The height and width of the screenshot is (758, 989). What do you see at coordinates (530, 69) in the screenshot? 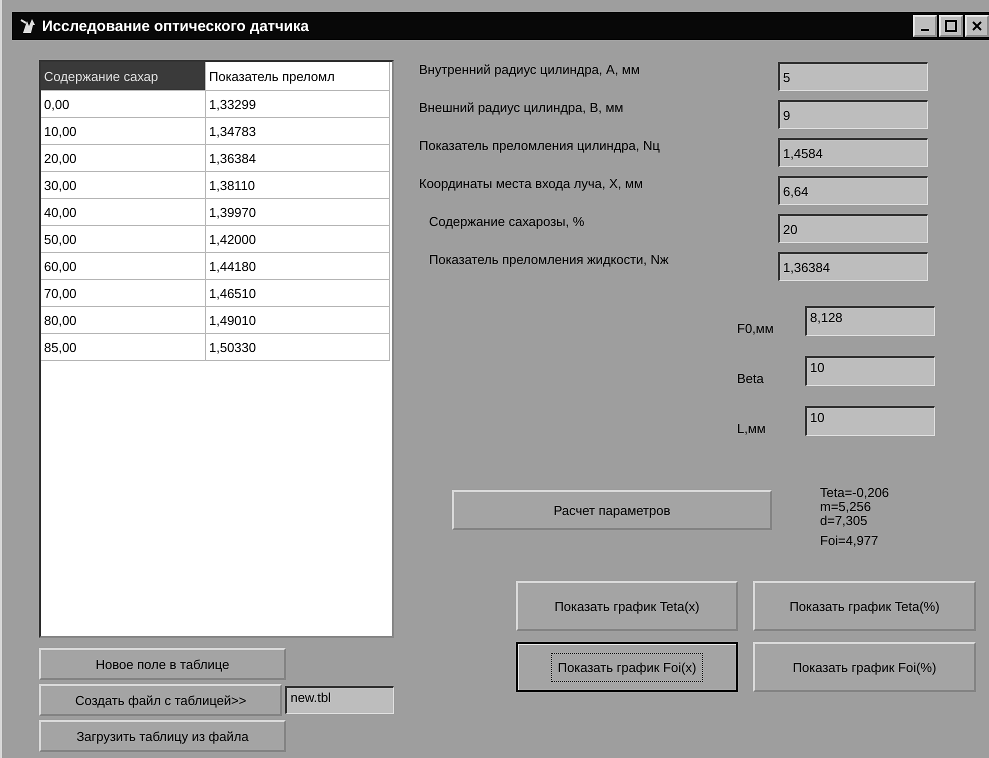
I see `parameter-label: Внутренний радиус цилиндра, А, мм` at bounding box center [530, 69].